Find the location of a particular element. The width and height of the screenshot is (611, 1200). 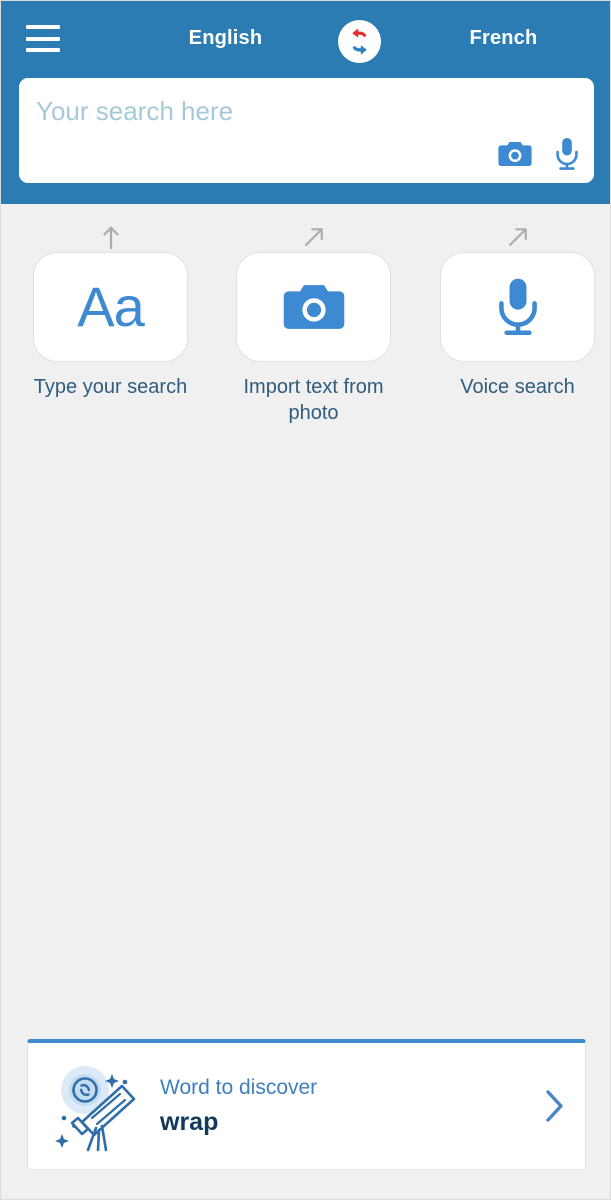

hamburger-menu-icon is located at coordinates (43, 38).